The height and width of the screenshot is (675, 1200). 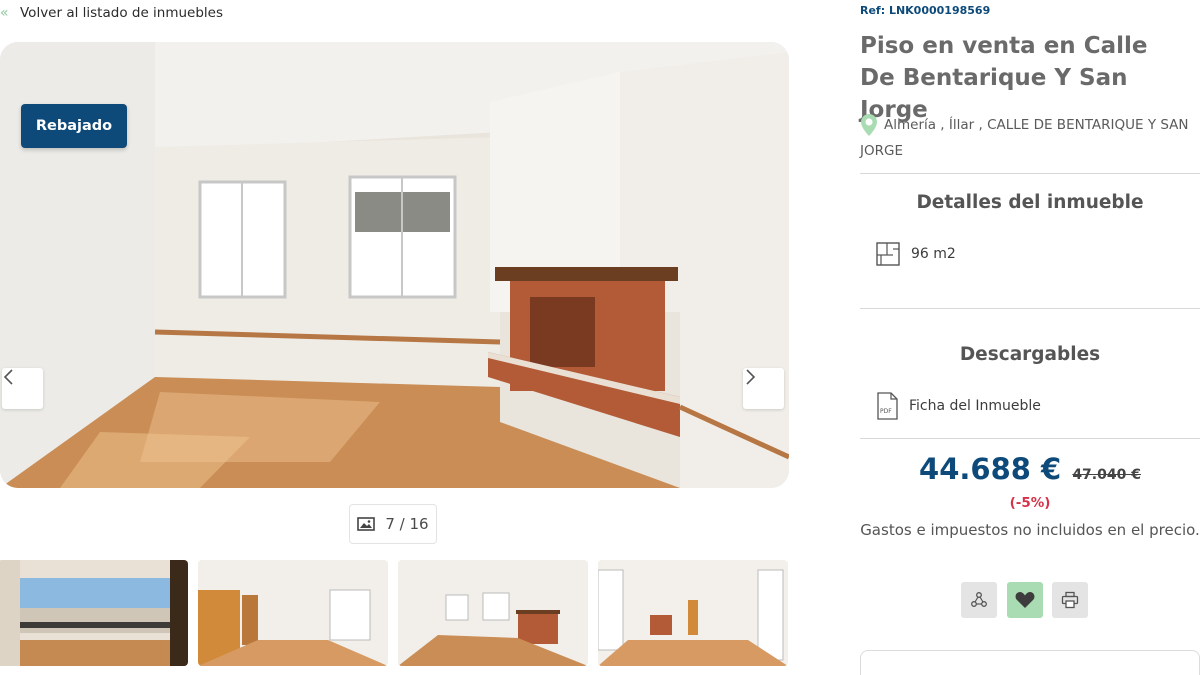 I want to click on thumbnail-terrace, so click(x=94, y=613).